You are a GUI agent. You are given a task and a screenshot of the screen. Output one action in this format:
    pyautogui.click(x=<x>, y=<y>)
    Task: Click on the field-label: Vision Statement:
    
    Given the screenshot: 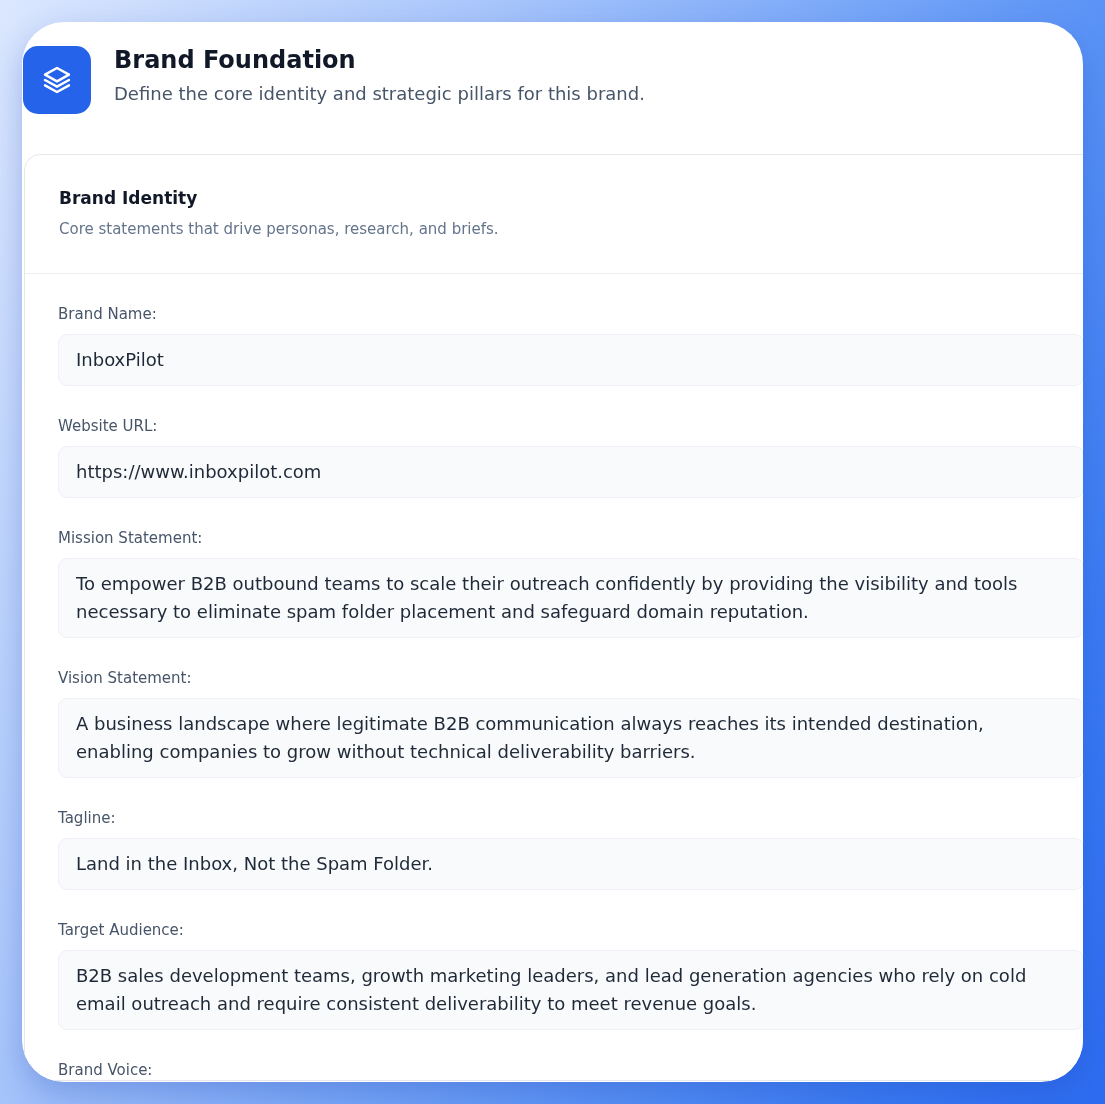 What is the action you would take?
    pyautogui.click(x=125, y=678)
    